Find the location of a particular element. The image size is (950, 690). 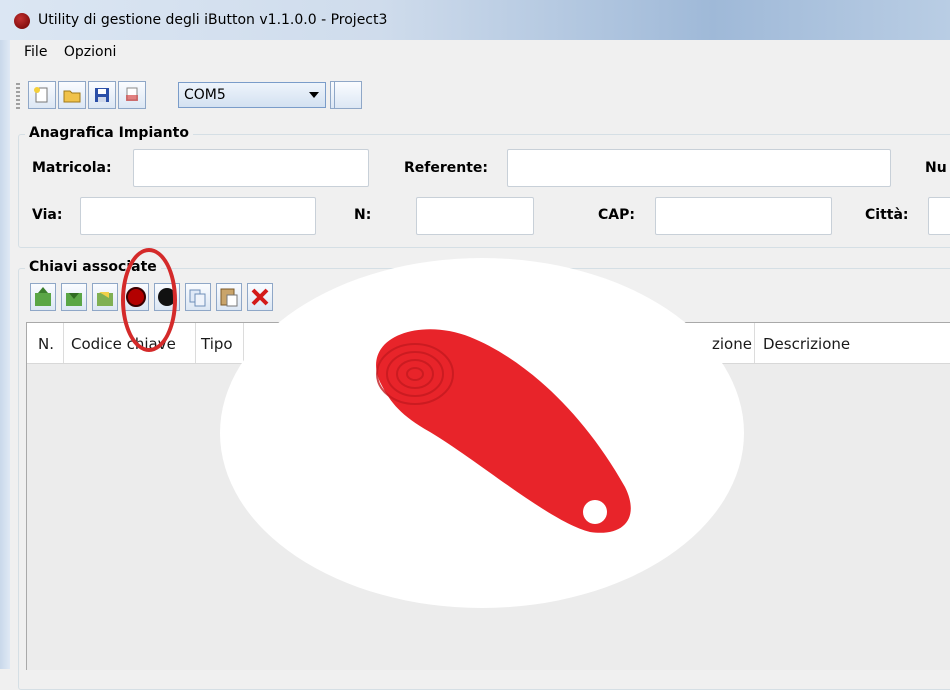

export-button is located at coordinates (74, 297).